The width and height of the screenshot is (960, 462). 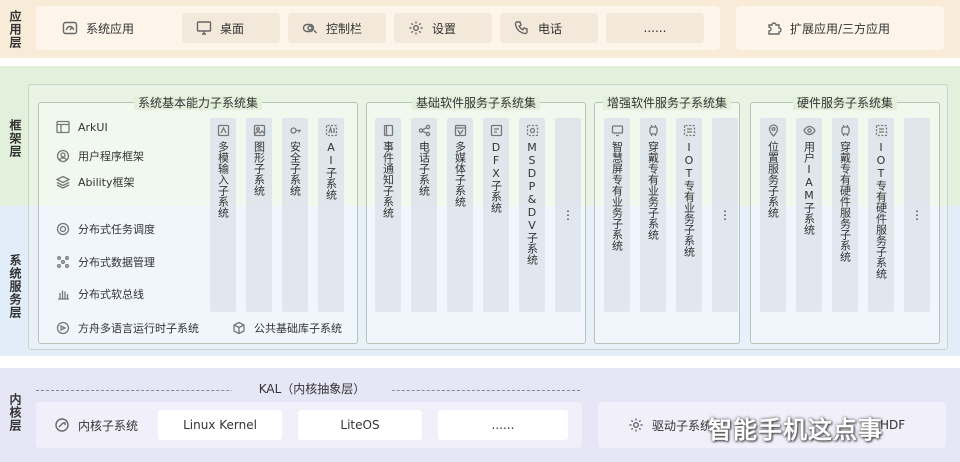 I want to click on subsystem-ai: AI子系统, so click(x=331, y=215).